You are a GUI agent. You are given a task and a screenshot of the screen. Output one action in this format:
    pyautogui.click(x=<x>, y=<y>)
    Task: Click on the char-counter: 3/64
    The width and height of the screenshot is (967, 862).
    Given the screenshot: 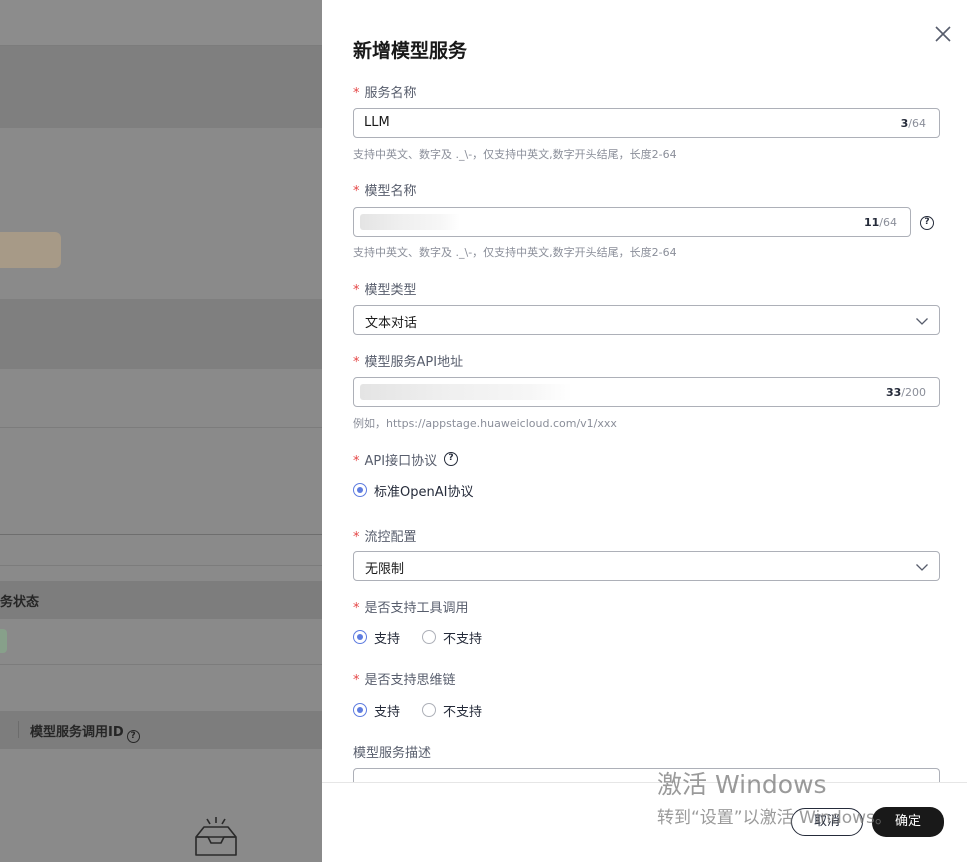 What is the action you would take?
    pyautogui.click(x=913, y=123)
    